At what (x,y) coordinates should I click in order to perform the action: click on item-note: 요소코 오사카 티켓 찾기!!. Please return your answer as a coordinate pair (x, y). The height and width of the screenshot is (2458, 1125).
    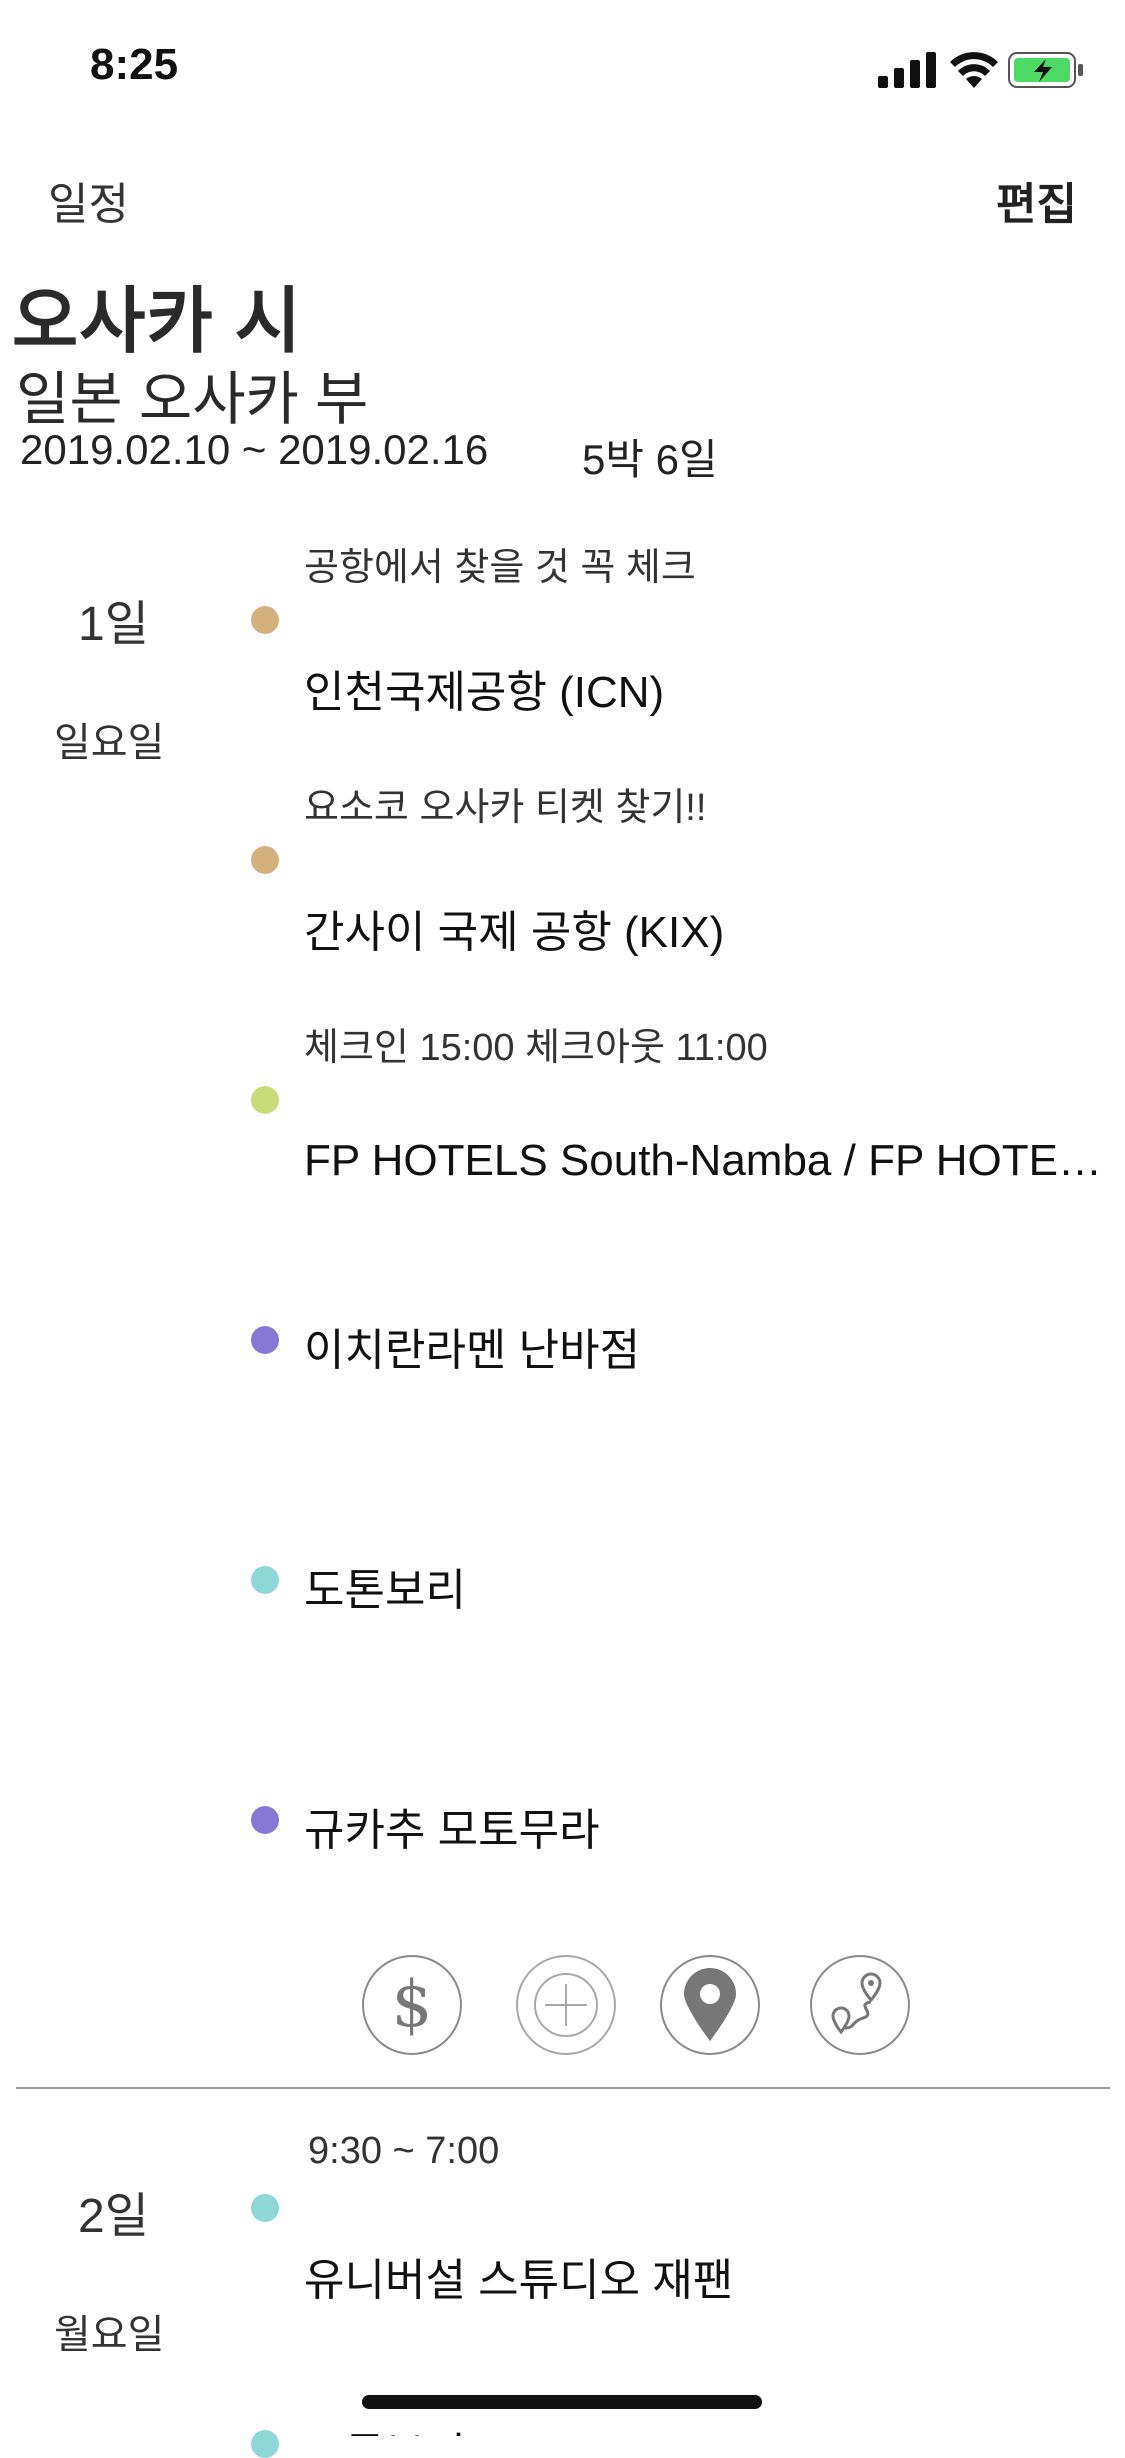
    Looking at the image, I should click on (505, 808).